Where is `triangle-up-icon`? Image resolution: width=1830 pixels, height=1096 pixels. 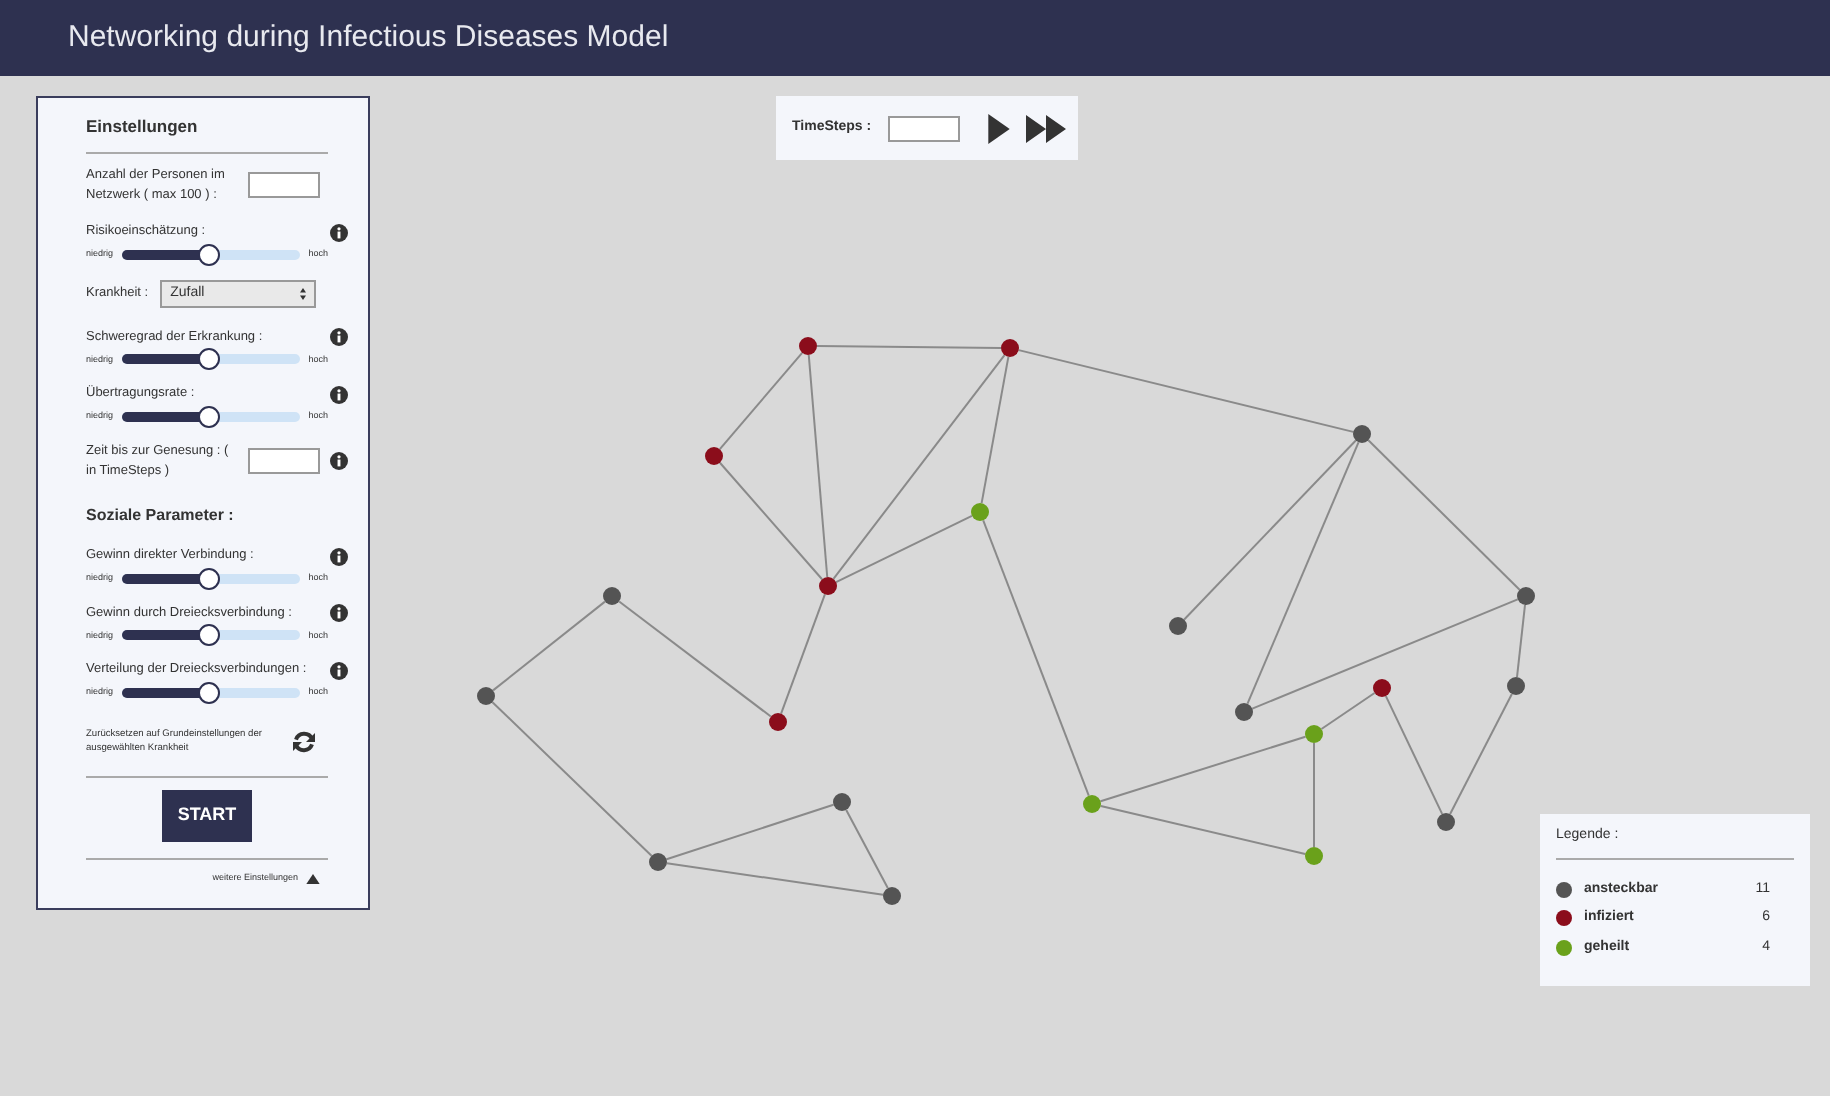 triangle-up-icon is located at coordinates (313, 878).